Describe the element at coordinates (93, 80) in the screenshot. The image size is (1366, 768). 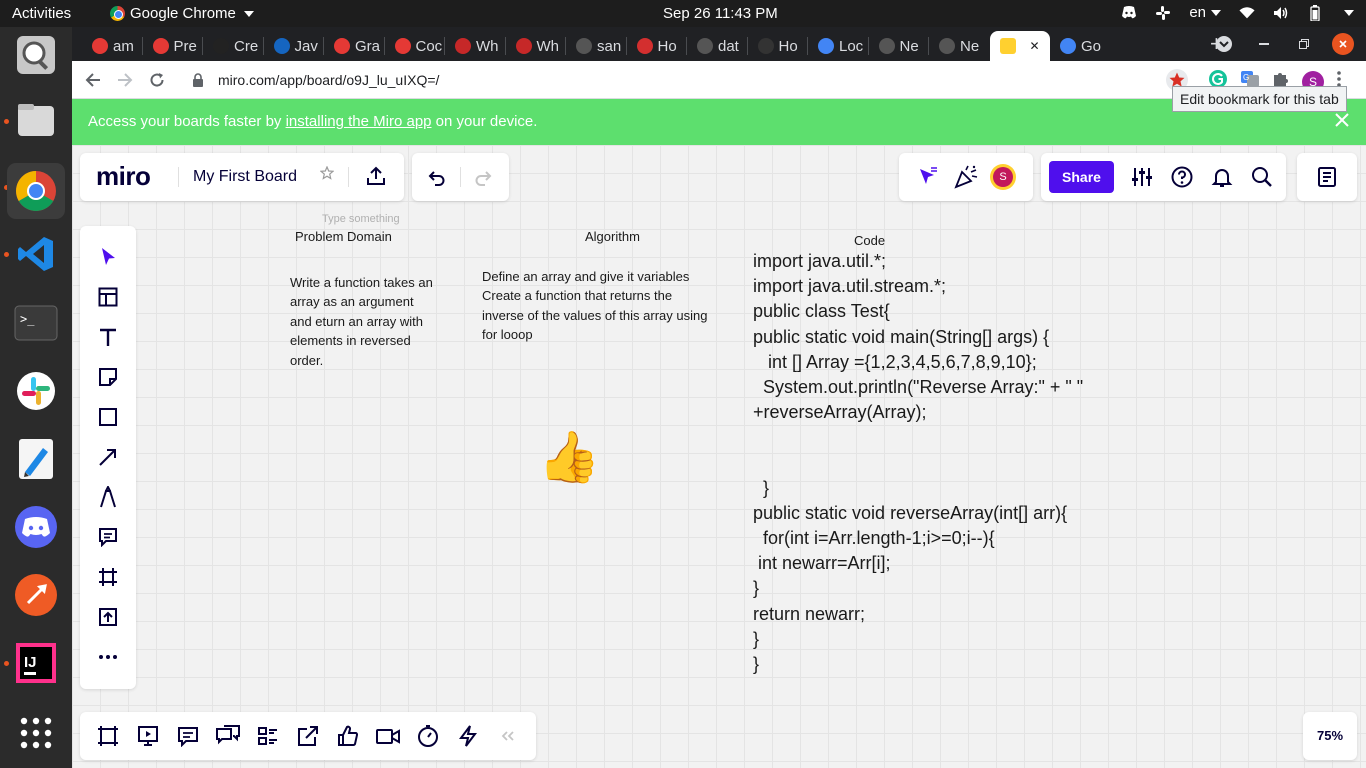
I see `back-button` at that location.